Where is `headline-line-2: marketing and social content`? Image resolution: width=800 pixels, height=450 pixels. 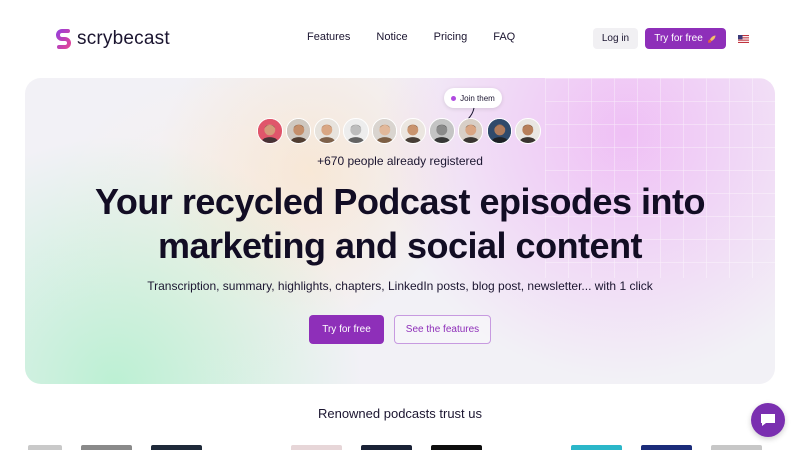
headline-line-2: marketing and social content is located at coordinates (400, 245).